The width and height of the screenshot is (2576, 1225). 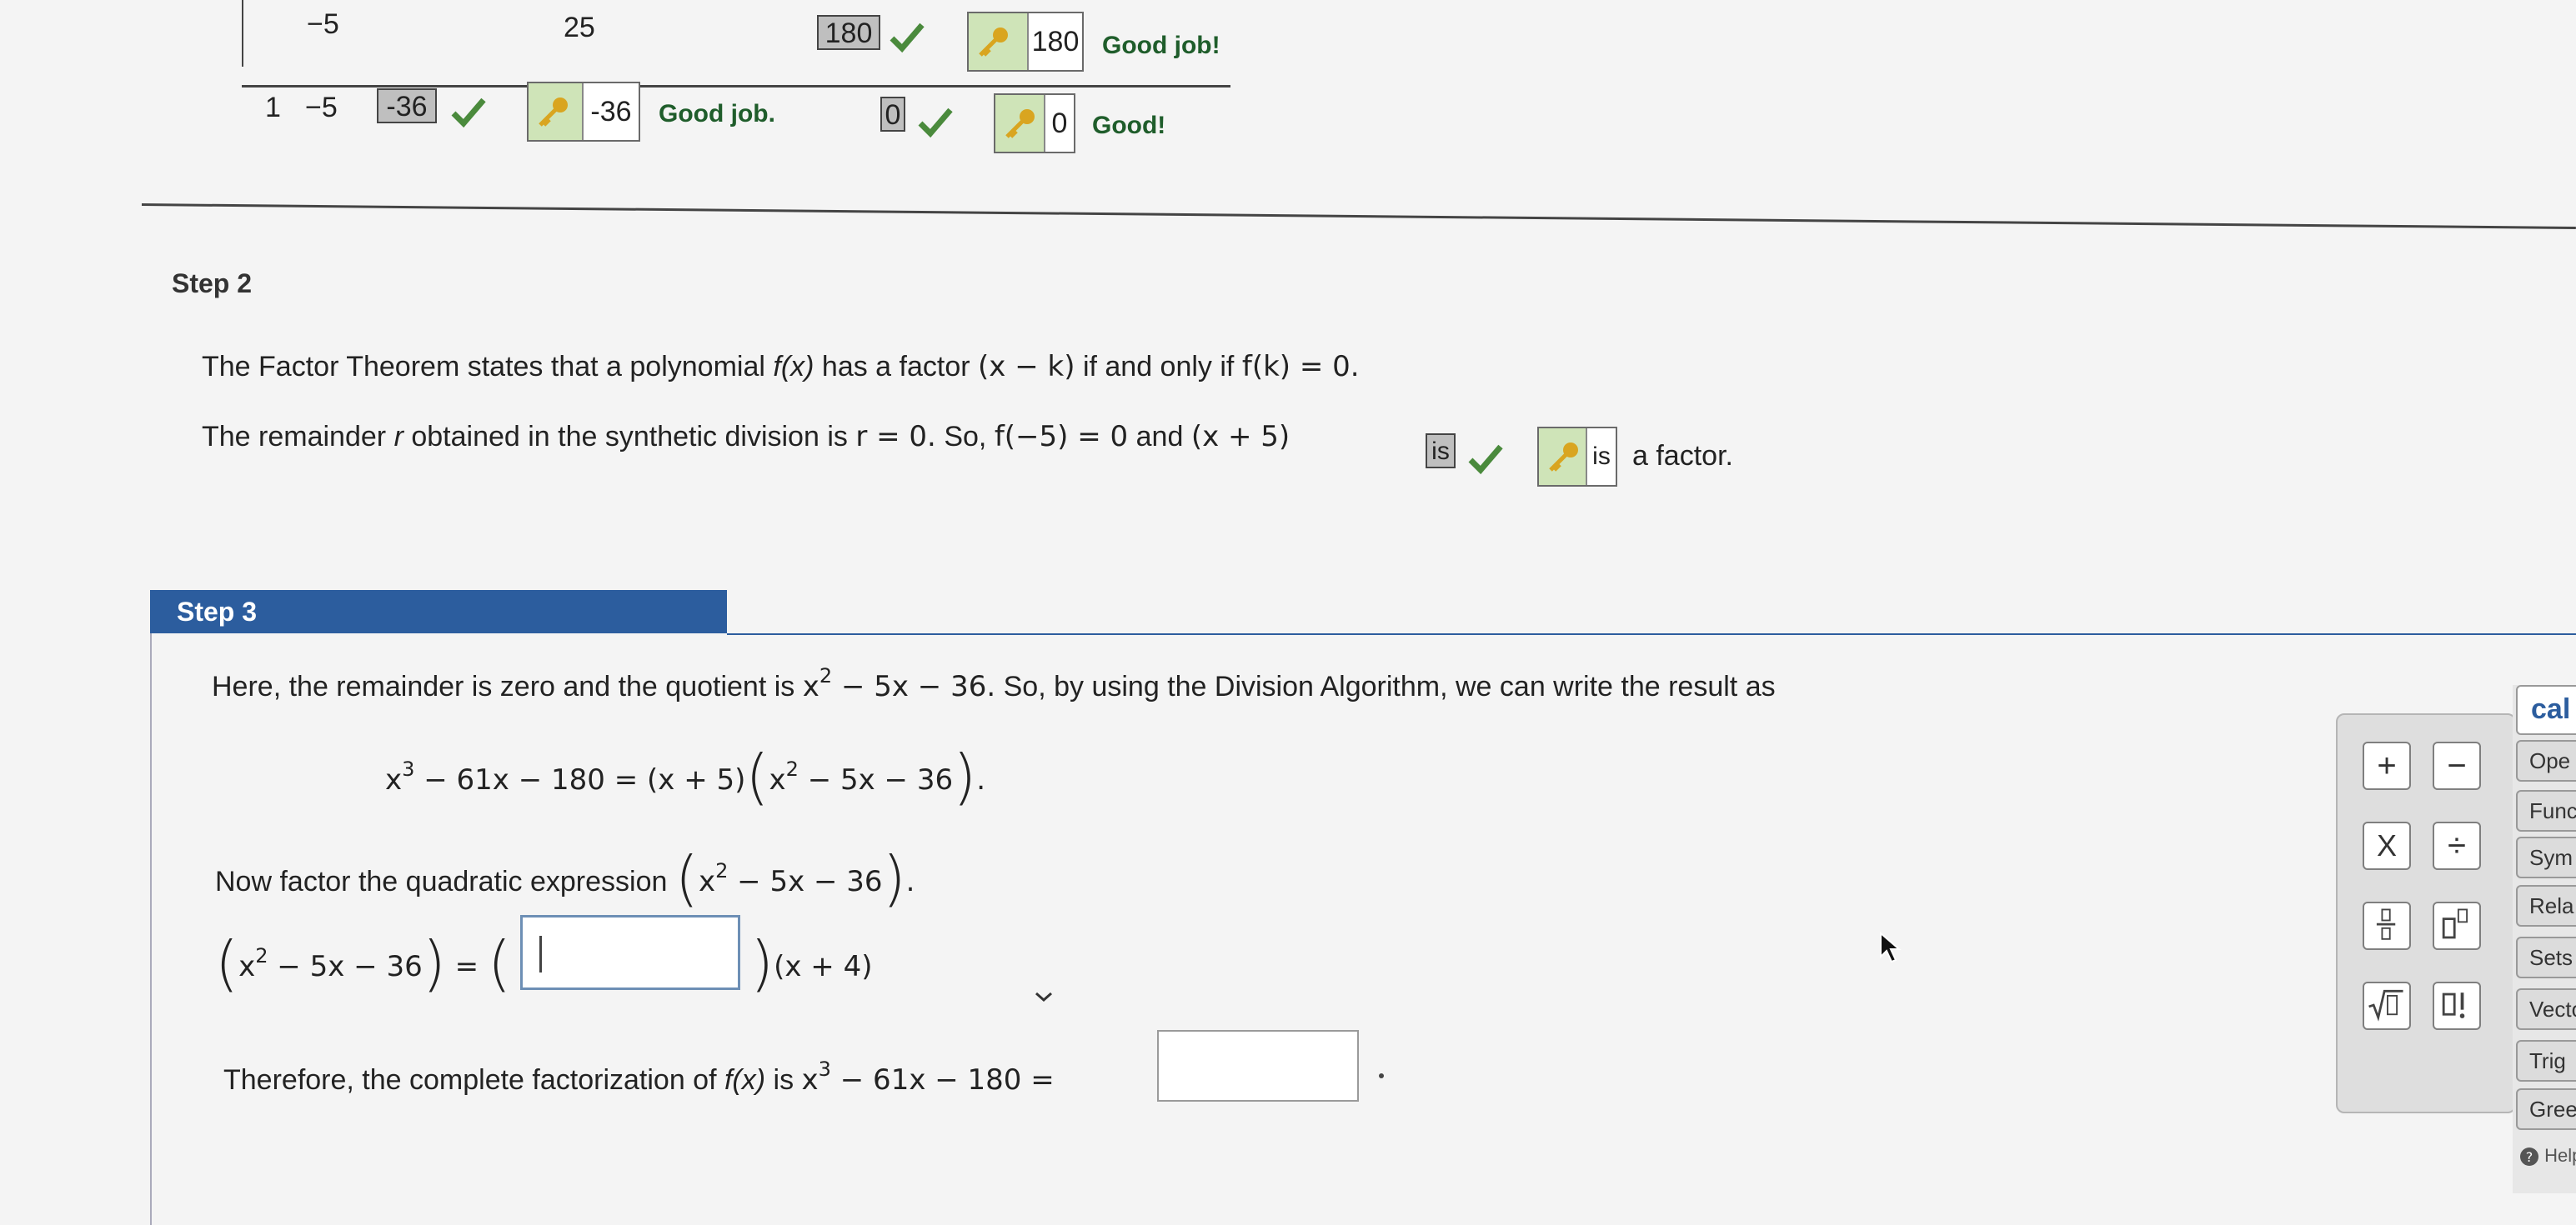 What do you see at coordinates (540, 954) in the screenshot?
I see `text-cursor` at bounding box center [540, 954].